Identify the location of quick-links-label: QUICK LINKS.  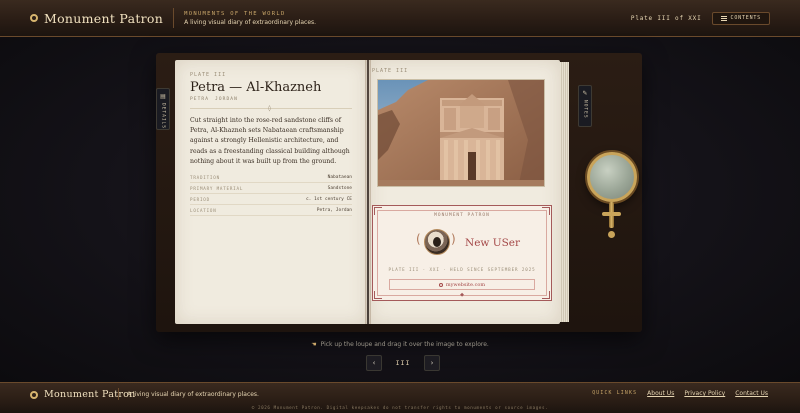
(615, 393).